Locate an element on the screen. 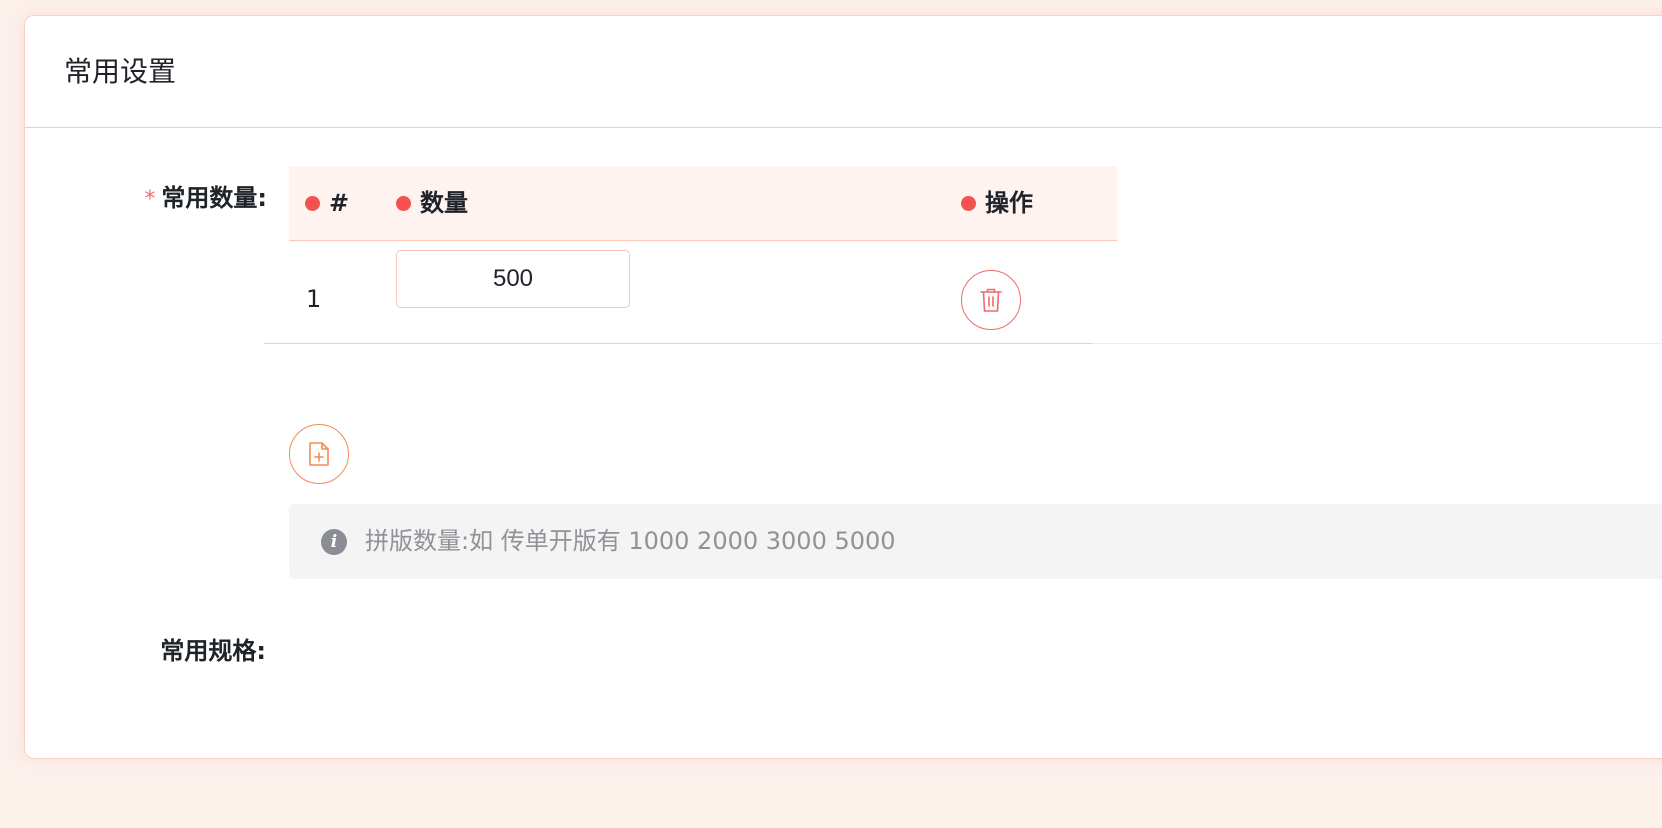  common-quantity-label-text: 常用数量: is located at coordinates (214, 198).